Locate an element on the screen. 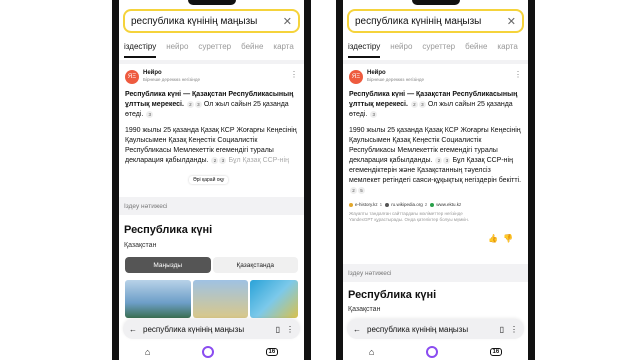  source-chip: ru.wikipedia.org 2 is located at coordinates (406, 204).